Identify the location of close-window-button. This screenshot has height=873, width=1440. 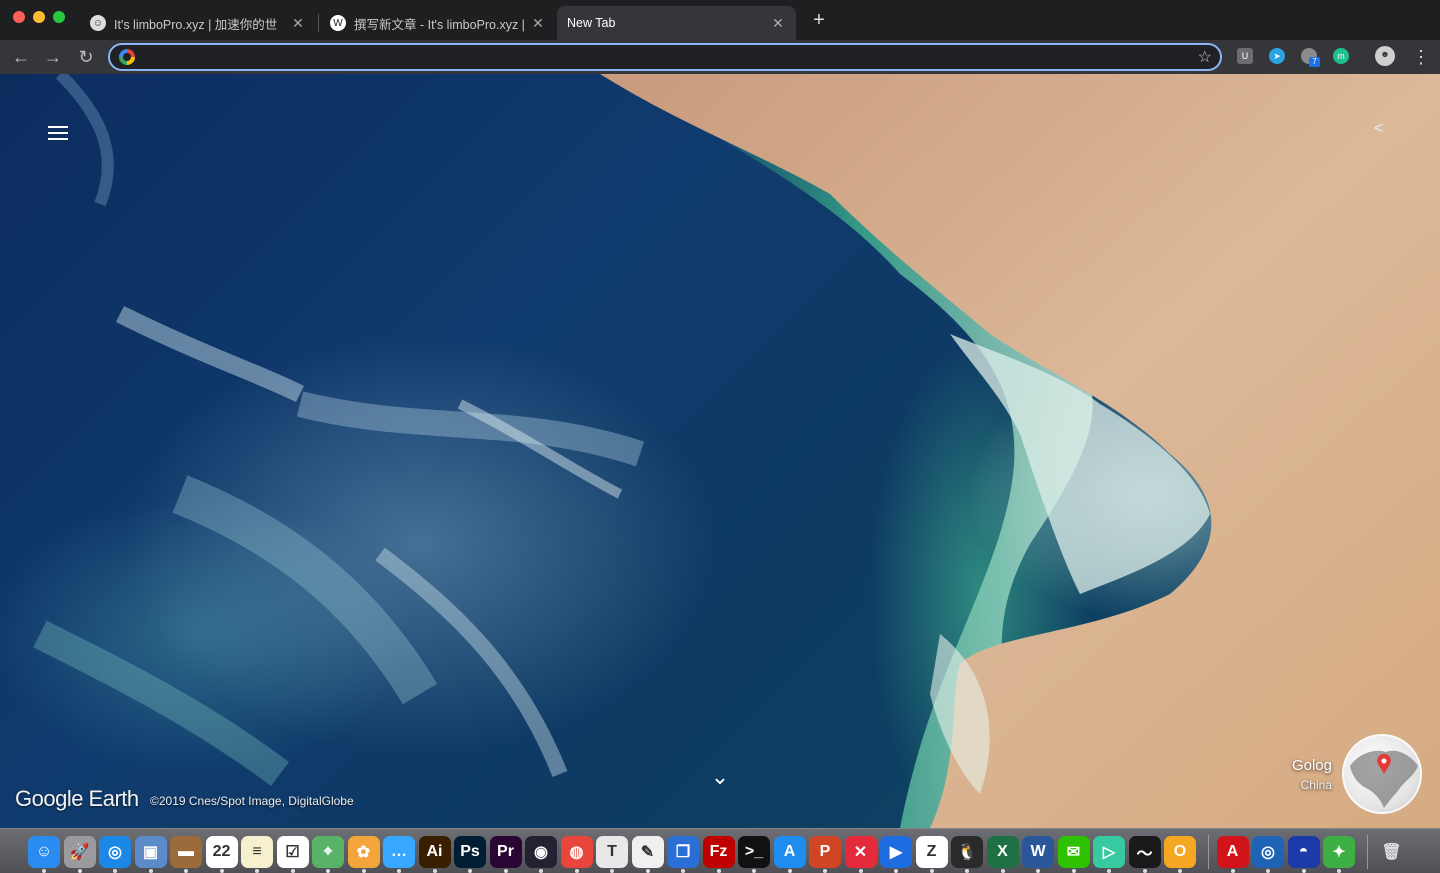
(19, 17).